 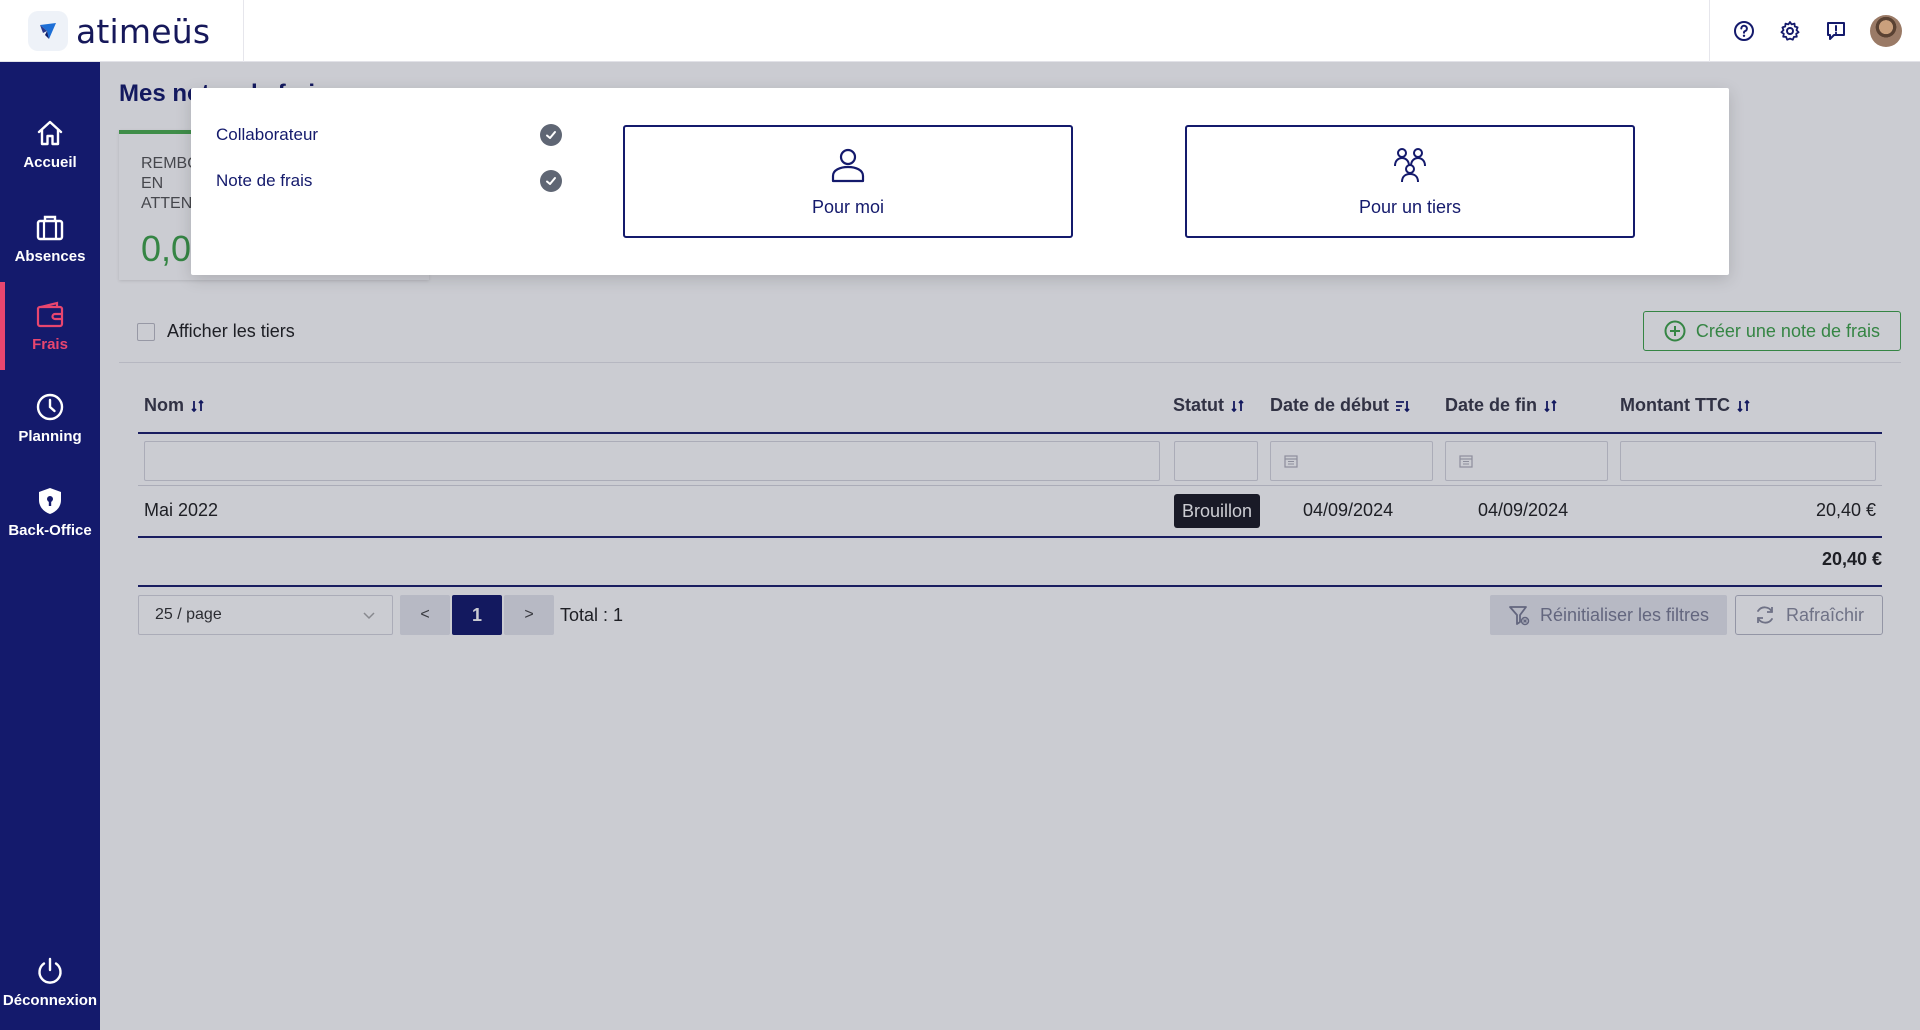 What do you see at coordinates (50, 1000) in the screenshot?
I see `logout-label: Déconnexion` at bounding box center [50, 1000].